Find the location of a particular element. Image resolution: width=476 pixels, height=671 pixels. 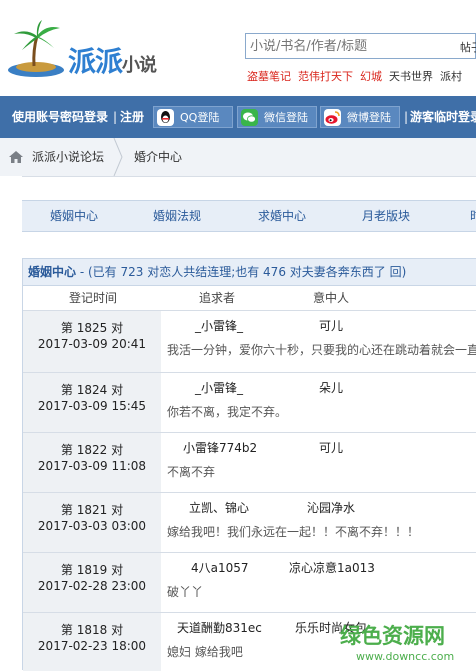

hot-keyword-link: 天书世界 is located at coordinates (411, 76).